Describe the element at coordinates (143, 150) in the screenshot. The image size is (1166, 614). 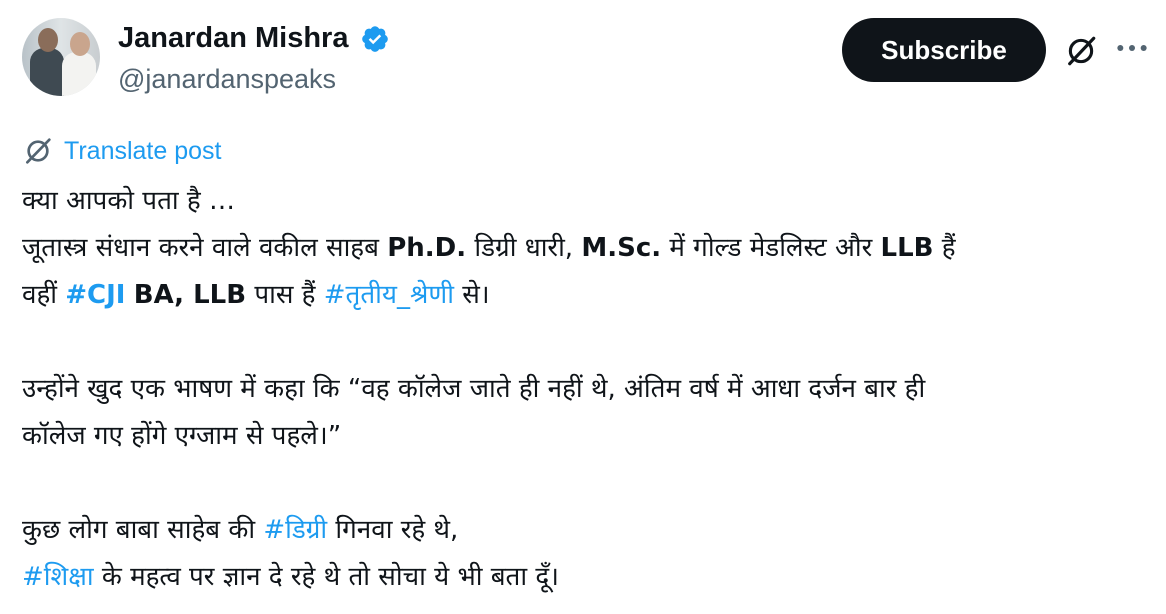
I see `translate-post-label: Translate post` at that location.